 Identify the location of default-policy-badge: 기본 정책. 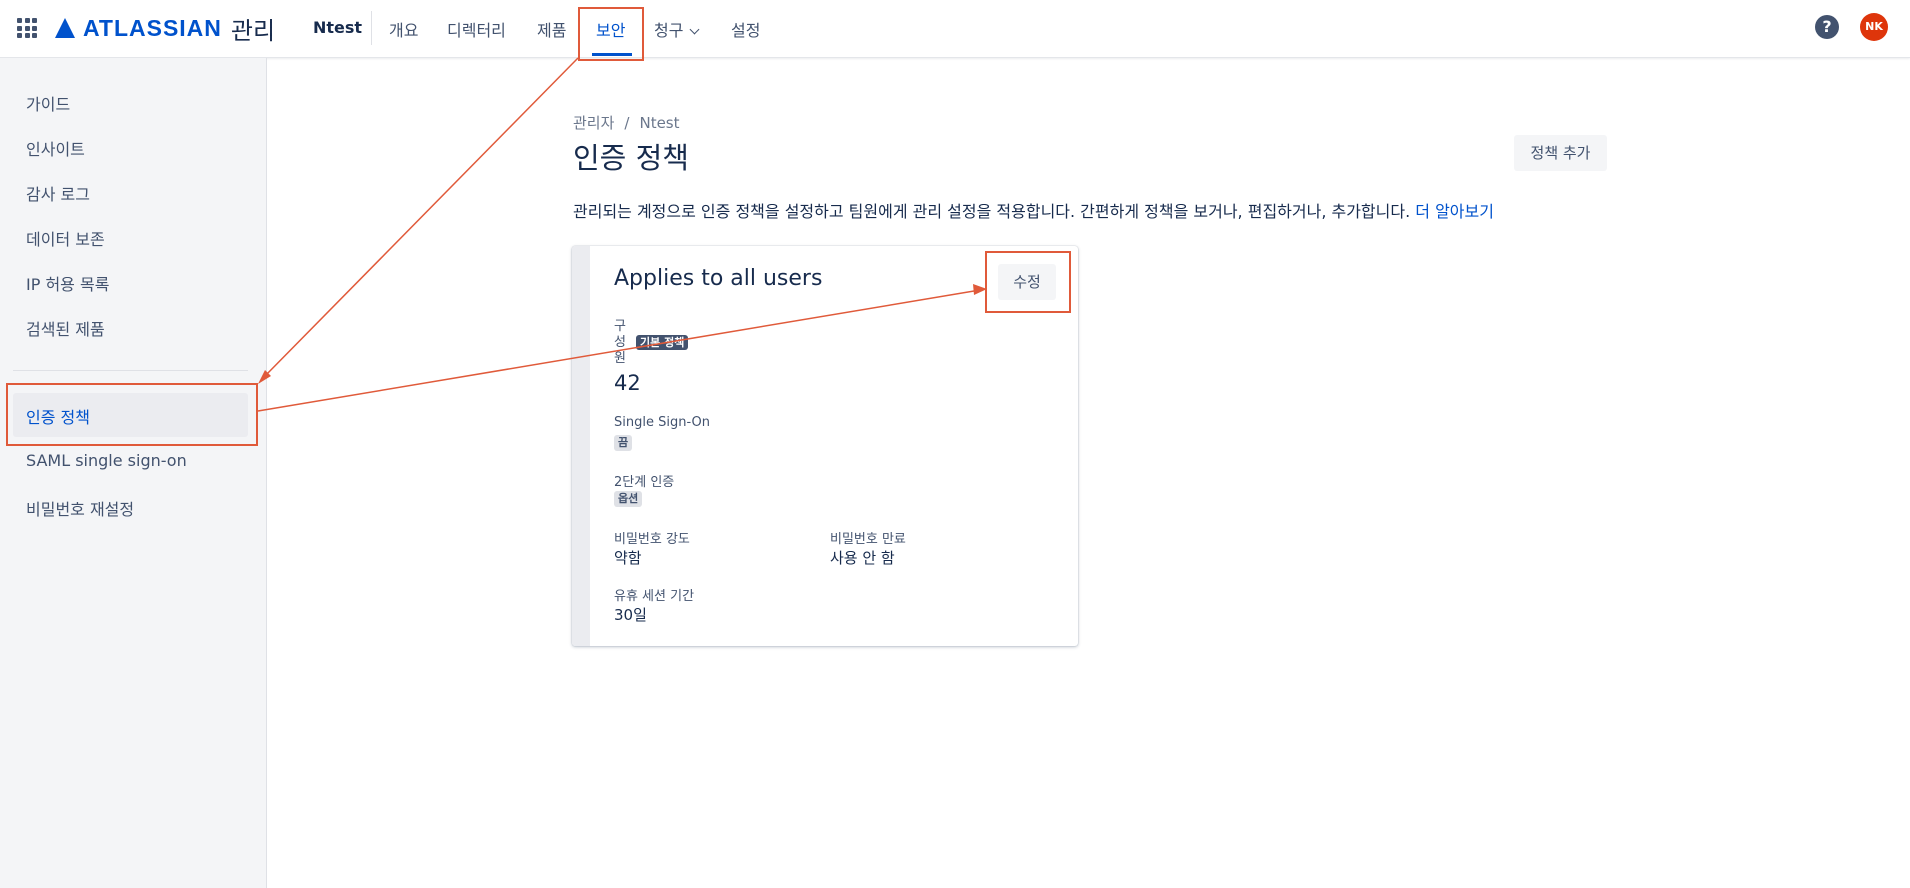
(662, 342).